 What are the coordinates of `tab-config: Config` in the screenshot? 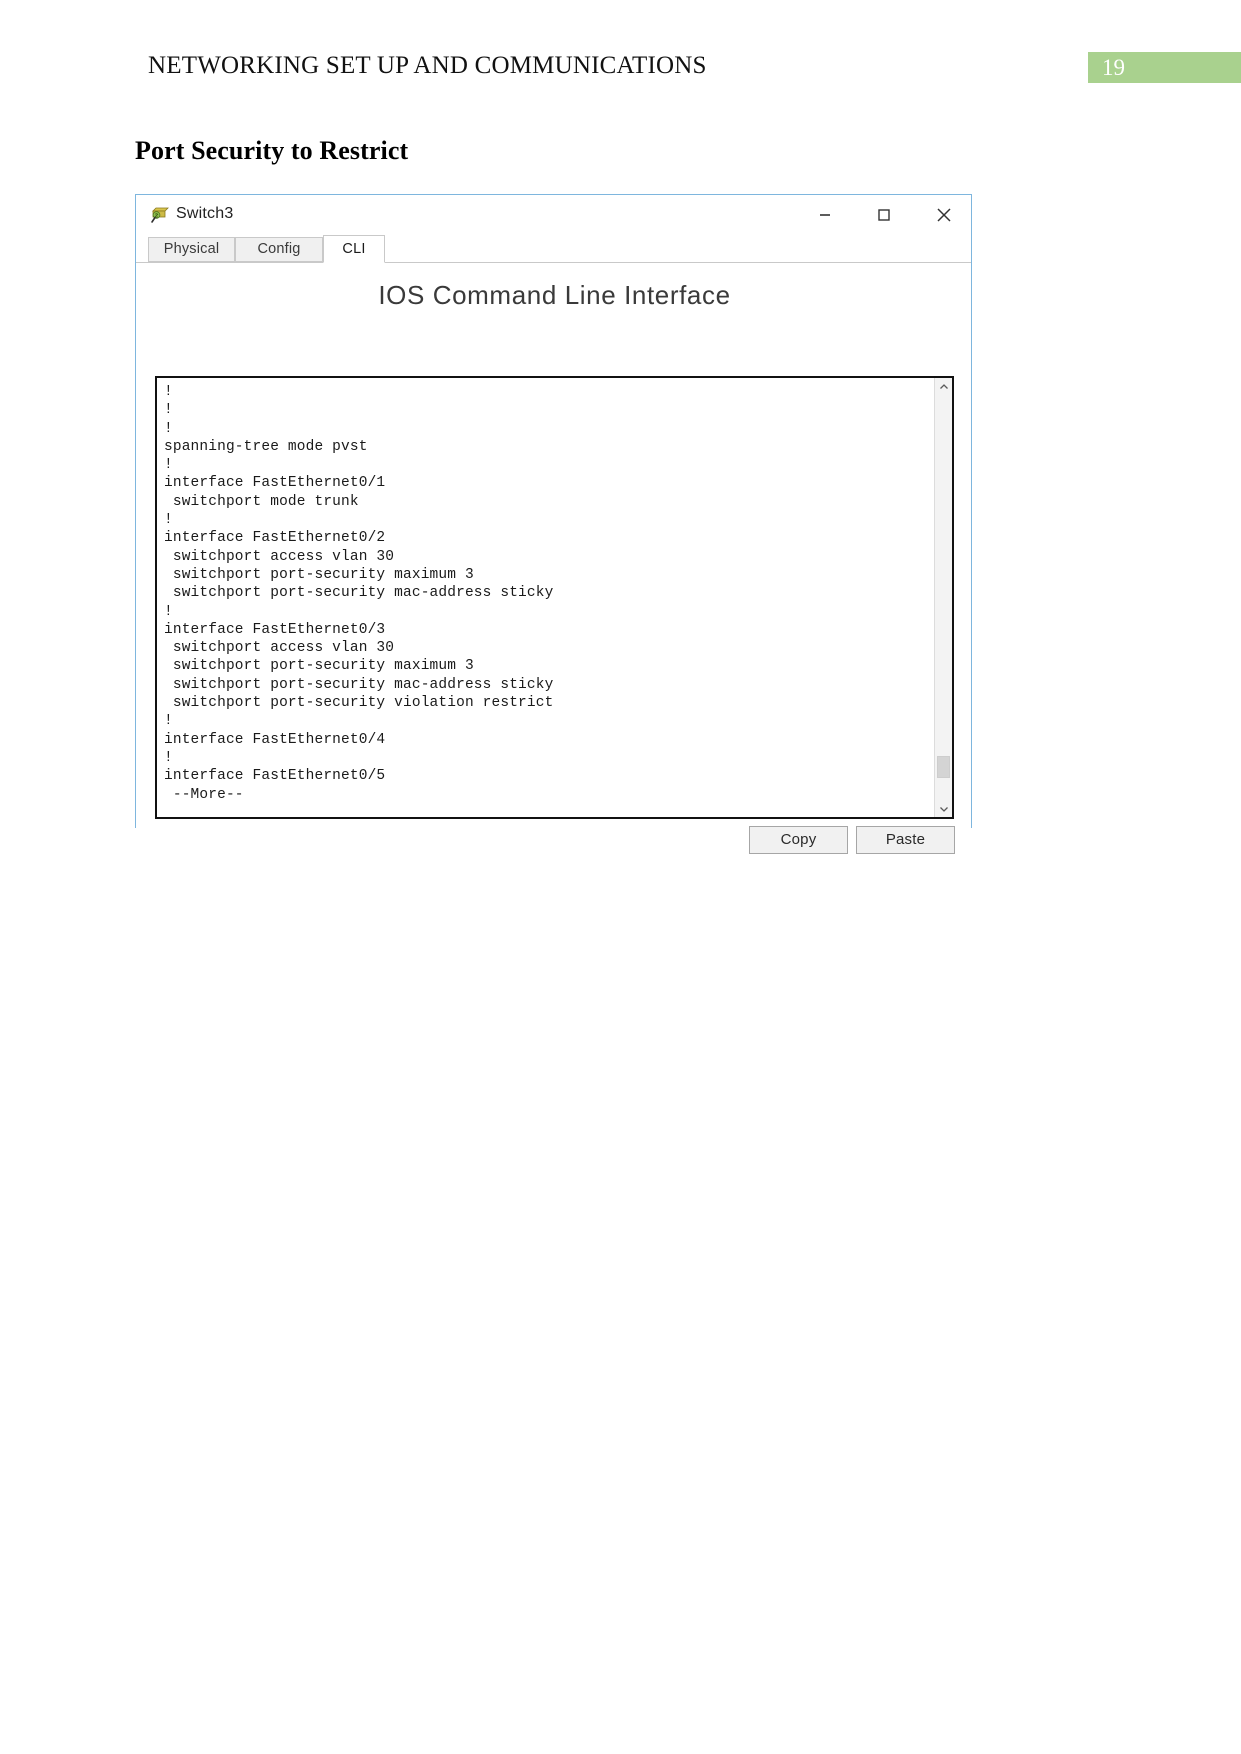 It's located at (279, 249).